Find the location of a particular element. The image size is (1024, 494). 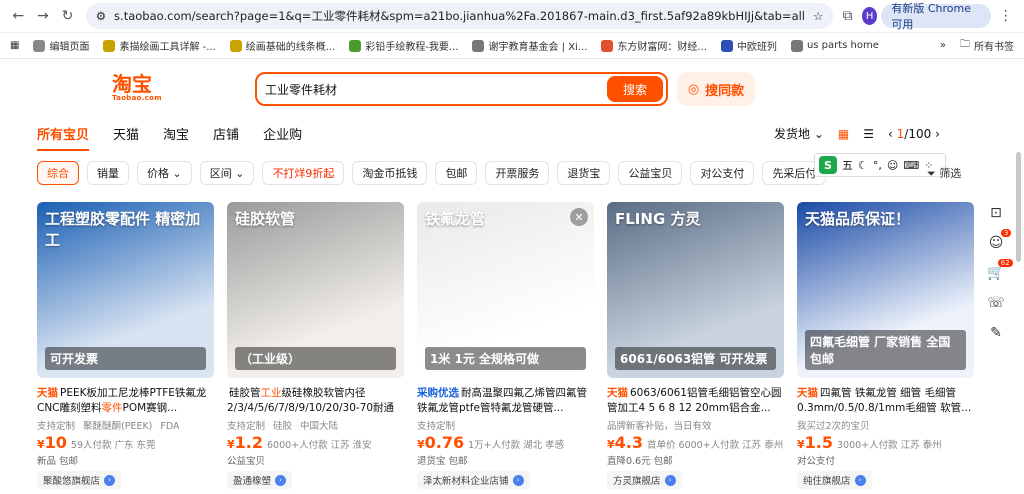

product-price: ¥1.5 is located at coordinates (815, 442).